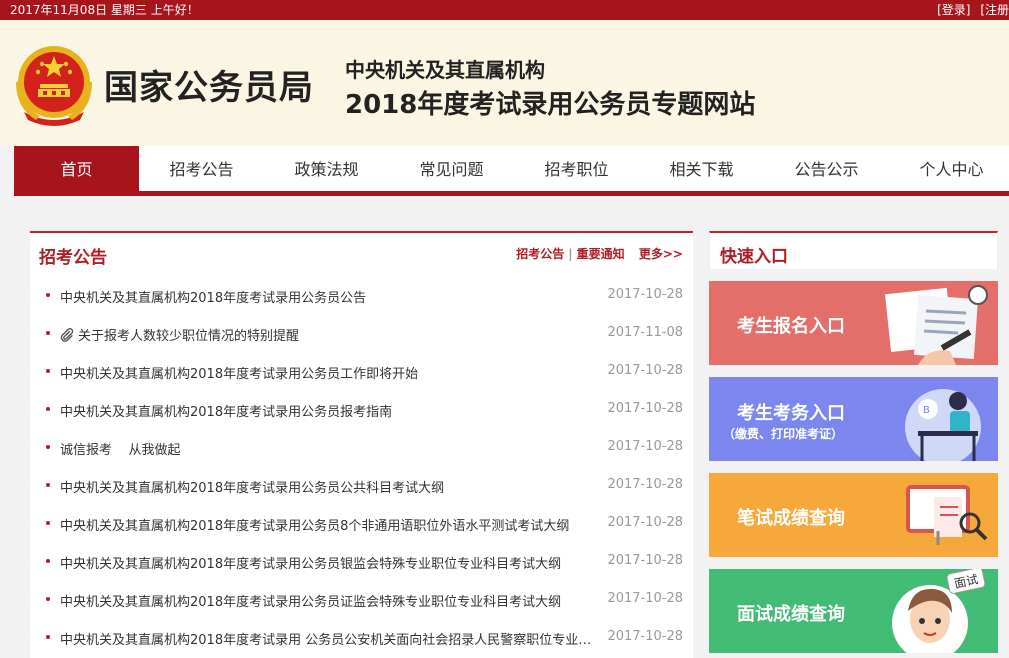 The height and width of the screenshot is (658, 1009). What do you see at coordinates (550, 105) in the screenshot?
I see `site-subtitle-2: 2018年度考试录用公务员专题网站` at bounding box center [550, 105].